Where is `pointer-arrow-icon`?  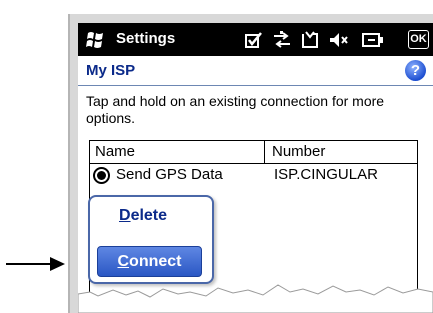
pointer-arrow-icon is located at coordinates (35, 264).